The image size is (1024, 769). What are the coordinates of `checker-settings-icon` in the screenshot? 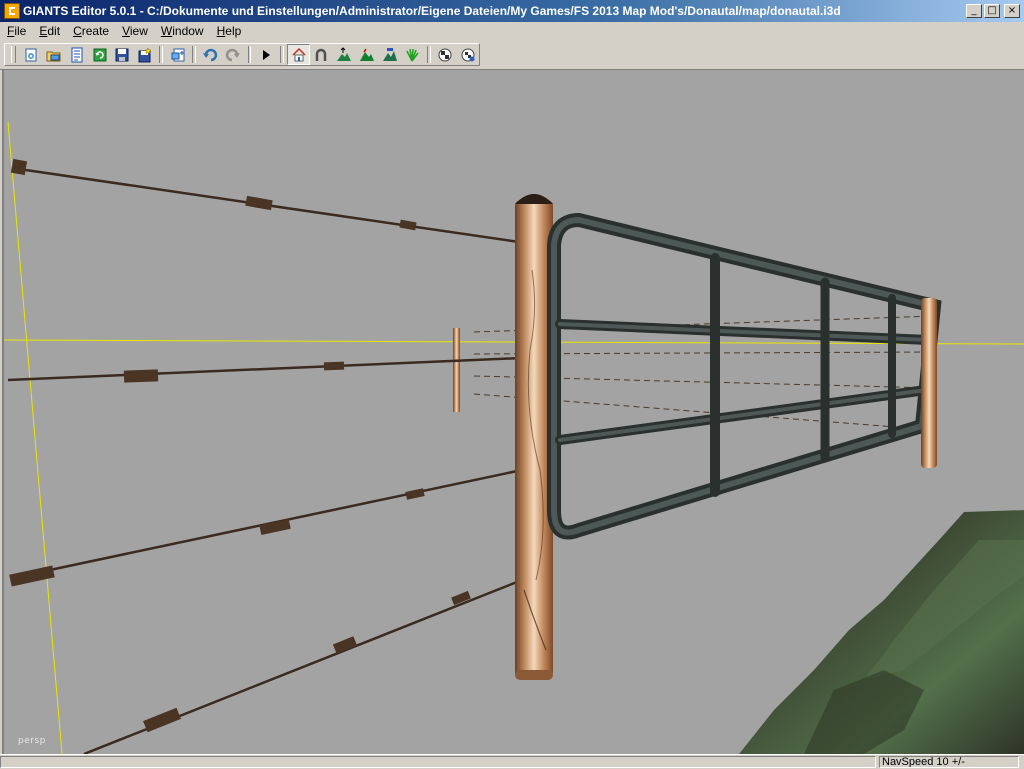 It's located at (468, 54).